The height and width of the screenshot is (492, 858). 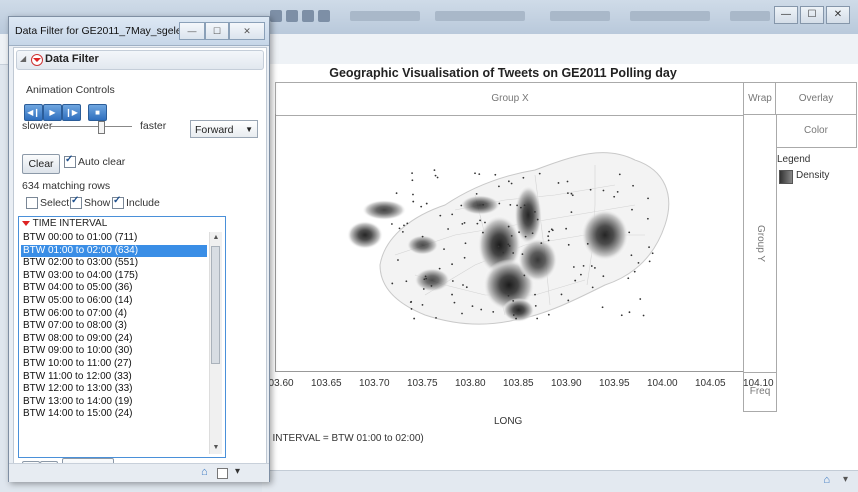 What do you see at coordinates (114, 276) in the screenshot?
I see `time-interval-item: BTW 03:00 to 04:00 (175)` at bounding box center [114, 276].